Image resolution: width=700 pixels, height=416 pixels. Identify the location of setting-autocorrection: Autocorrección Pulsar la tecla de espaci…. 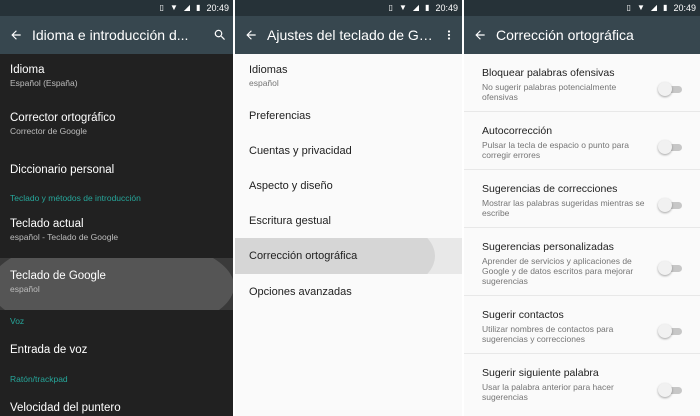
(582, 141).